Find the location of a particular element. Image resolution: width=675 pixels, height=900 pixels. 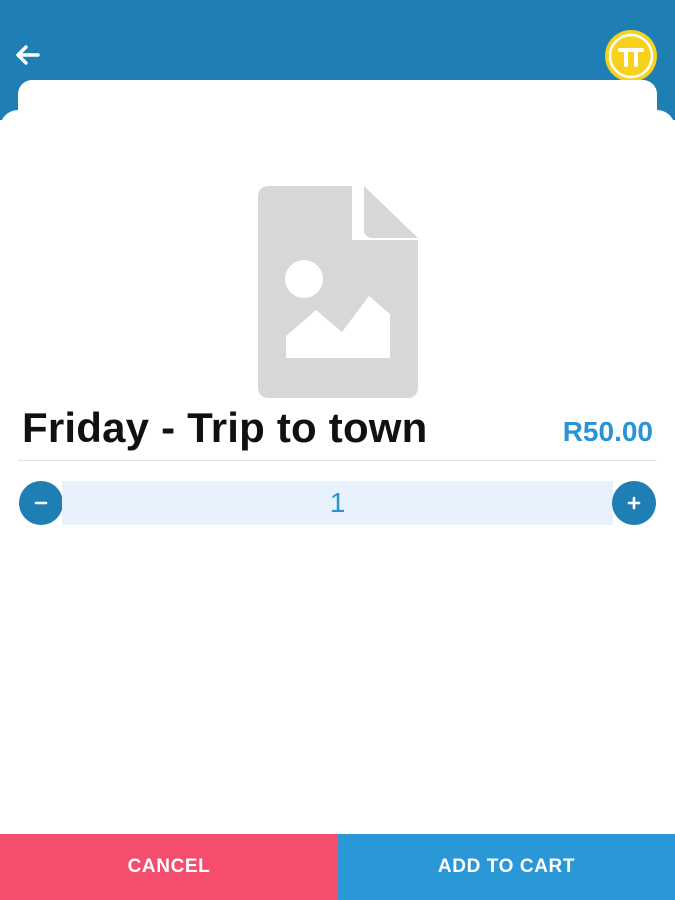

product-title: Friday - Trip to town is located at coordinates (225, 427).